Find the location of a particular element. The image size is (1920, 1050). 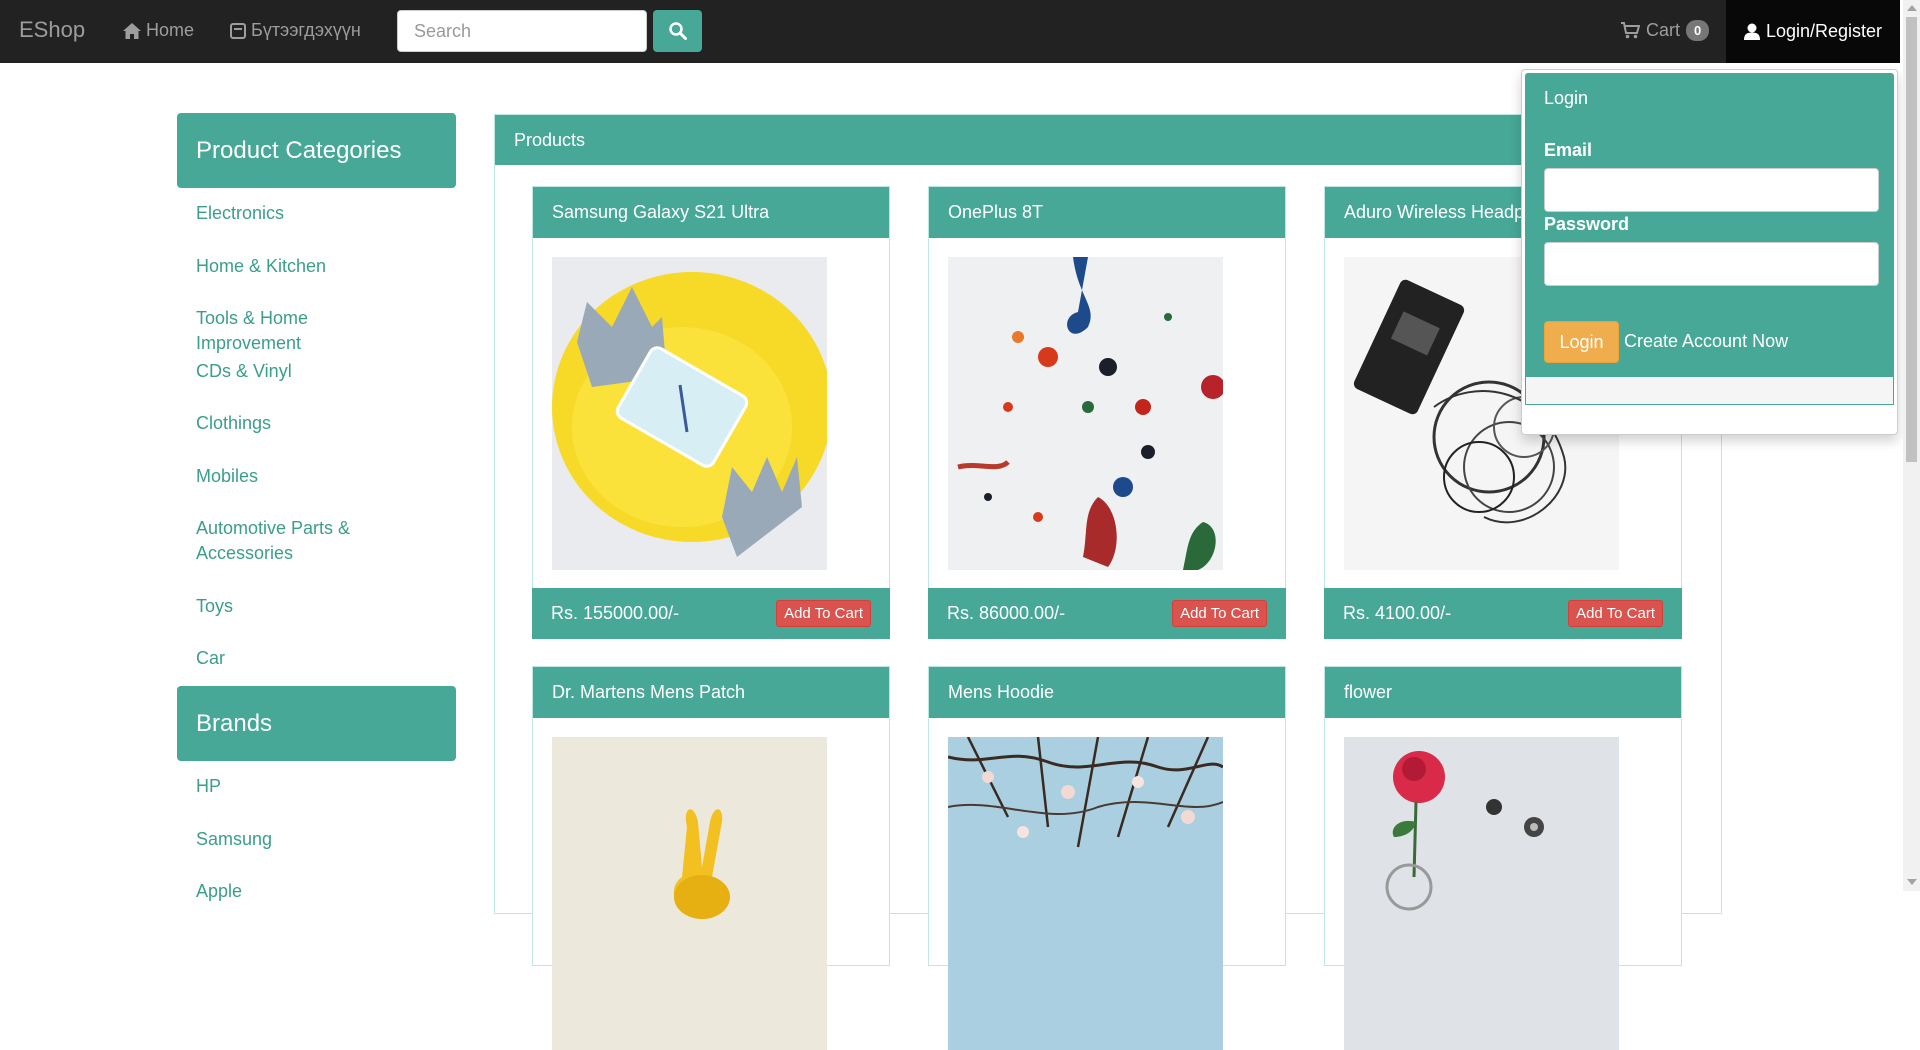

product-footer: Rs. 4100.00/- Add To Cart is located at coordinates (1503, 613).